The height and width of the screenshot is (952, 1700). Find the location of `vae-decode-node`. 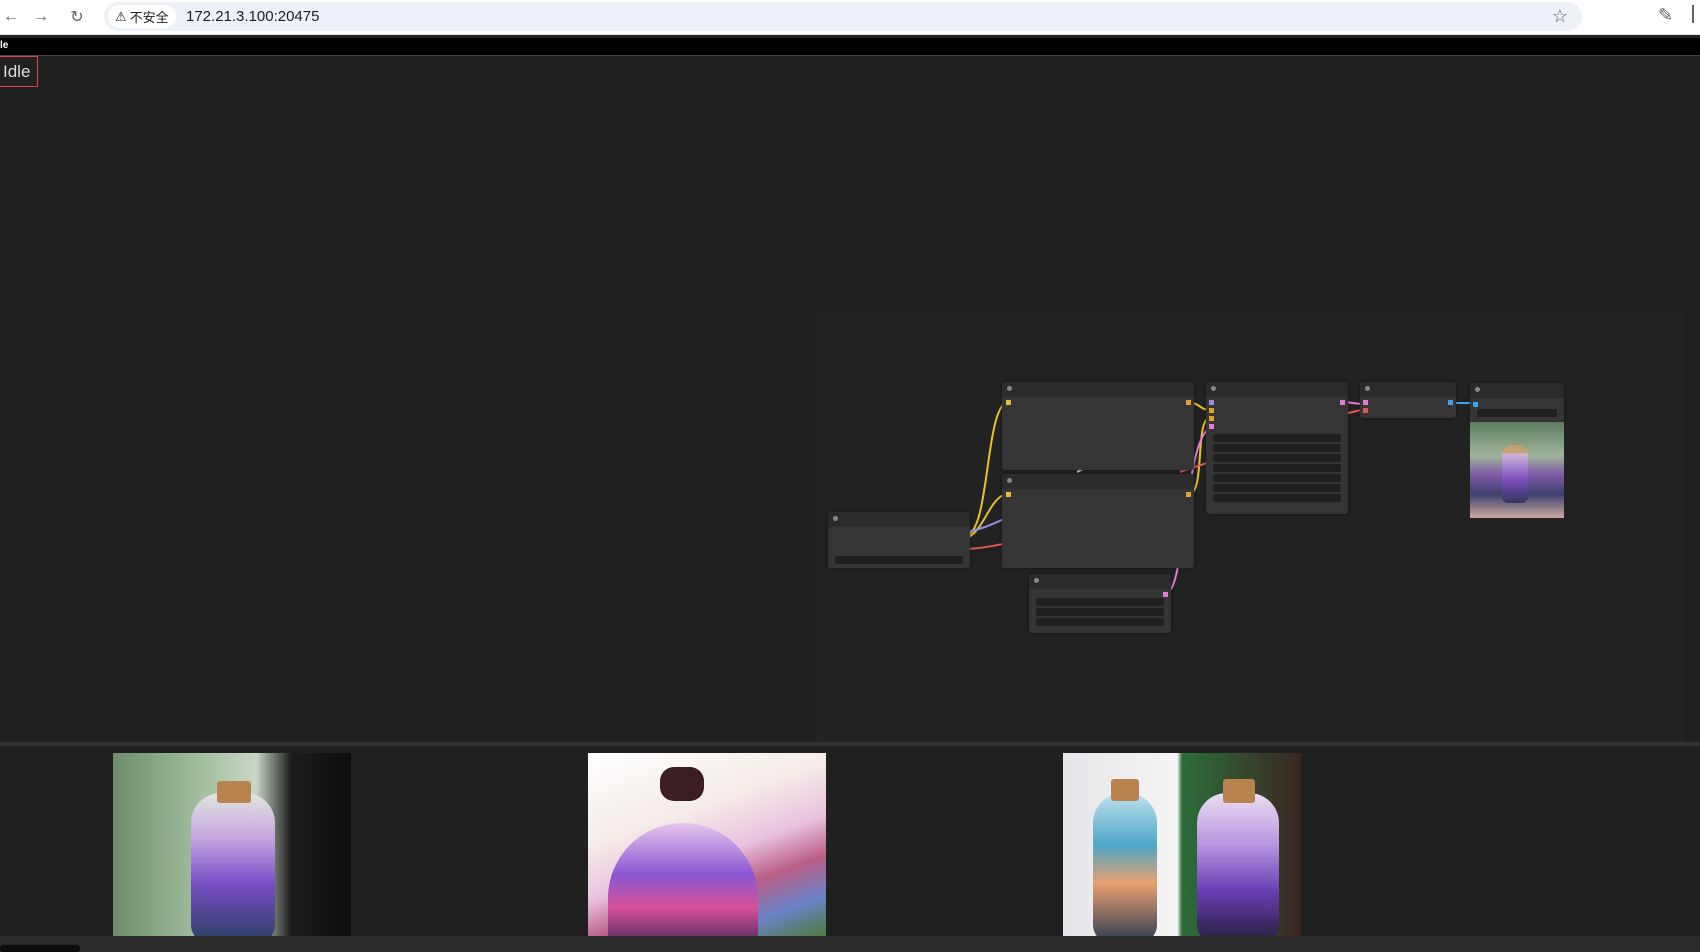

vae-decode-node is located at coordinates (1408, 400).